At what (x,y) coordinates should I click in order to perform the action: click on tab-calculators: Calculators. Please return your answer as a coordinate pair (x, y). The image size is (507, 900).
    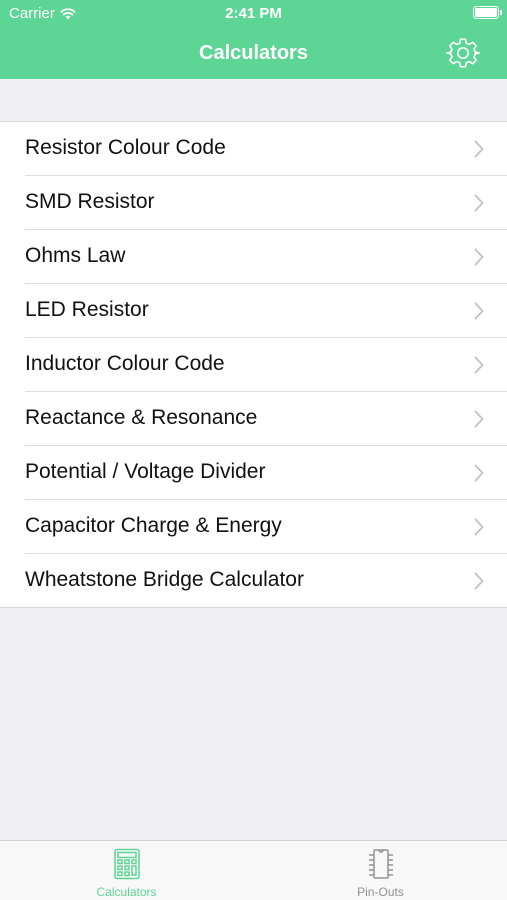
    Looking at the image, I should click on (126, 870).